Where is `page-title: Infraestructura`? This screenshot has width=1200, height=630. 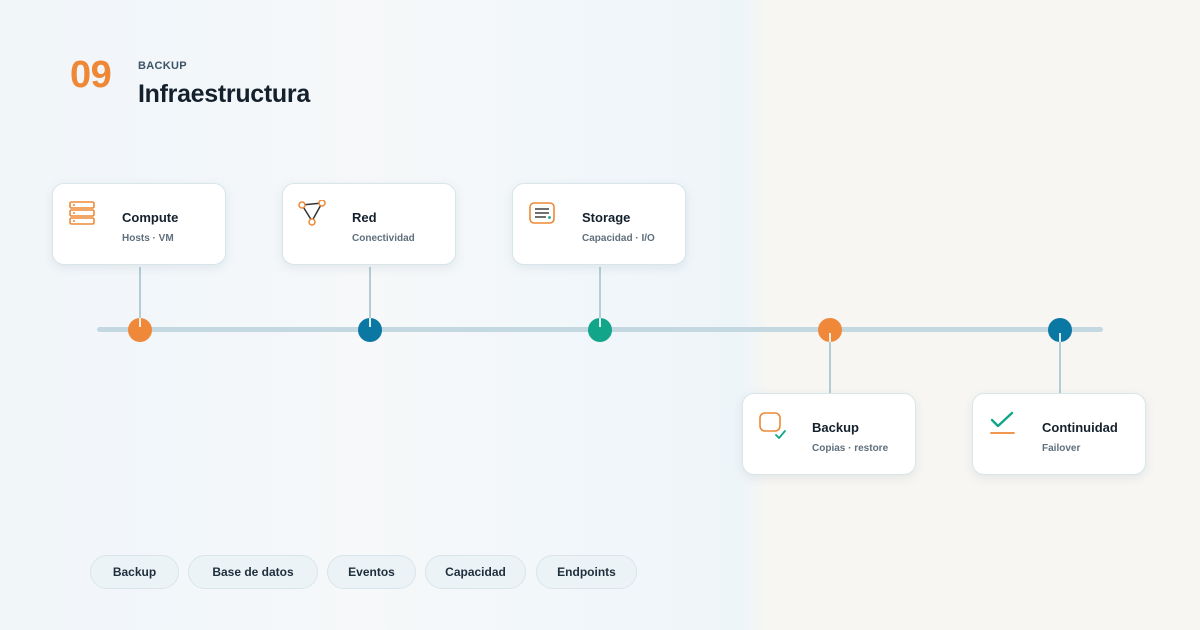 page-title: Infraestructura is located at coordinates (224, 94).